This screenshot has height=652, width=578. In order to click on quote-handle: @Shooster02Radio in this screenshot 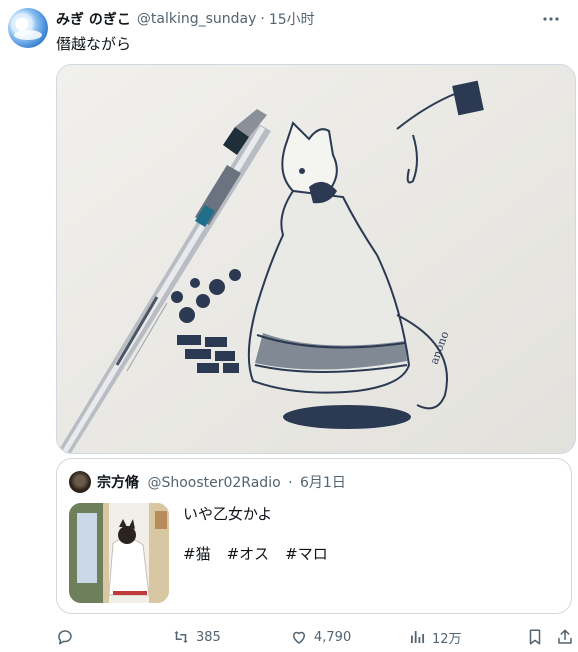, I will do `click(213, 483)`.